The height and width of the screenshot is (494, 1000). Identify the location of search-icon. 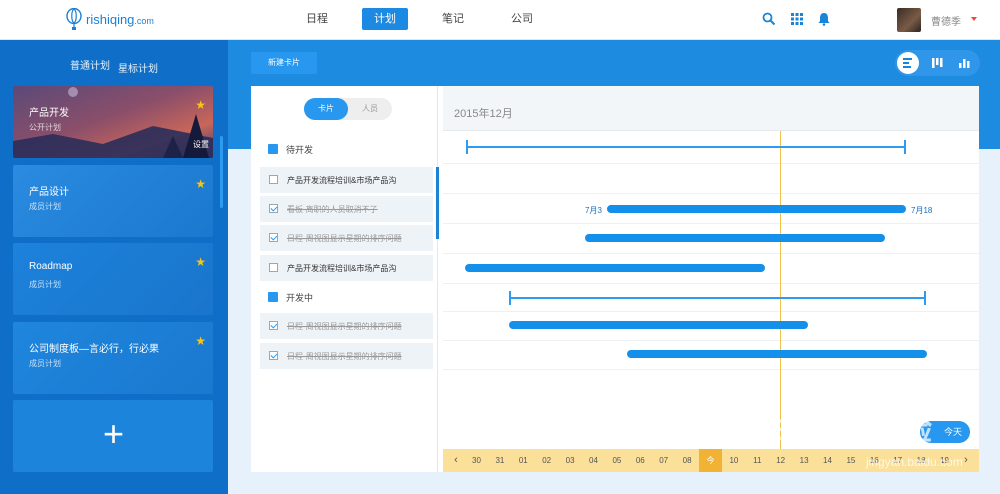
(769, 19).